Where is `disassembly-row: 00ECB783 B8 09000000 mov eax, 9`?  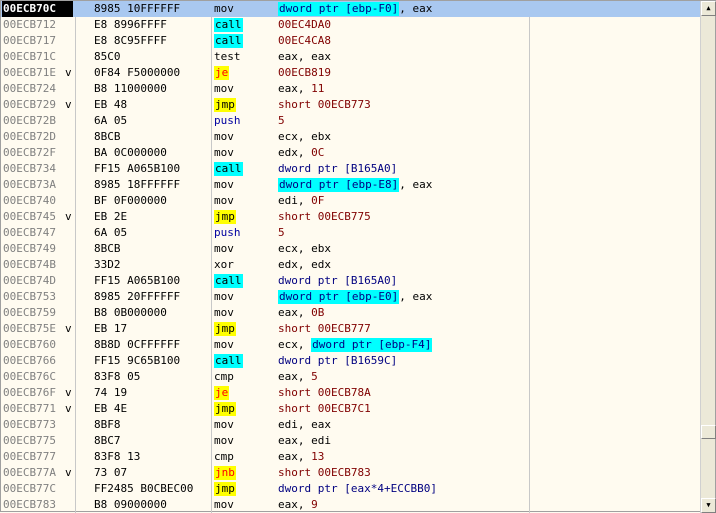
disassembly-row: 00ECB783 B8 09000000 mov eax, 9 is located at coordinates (351, 505).